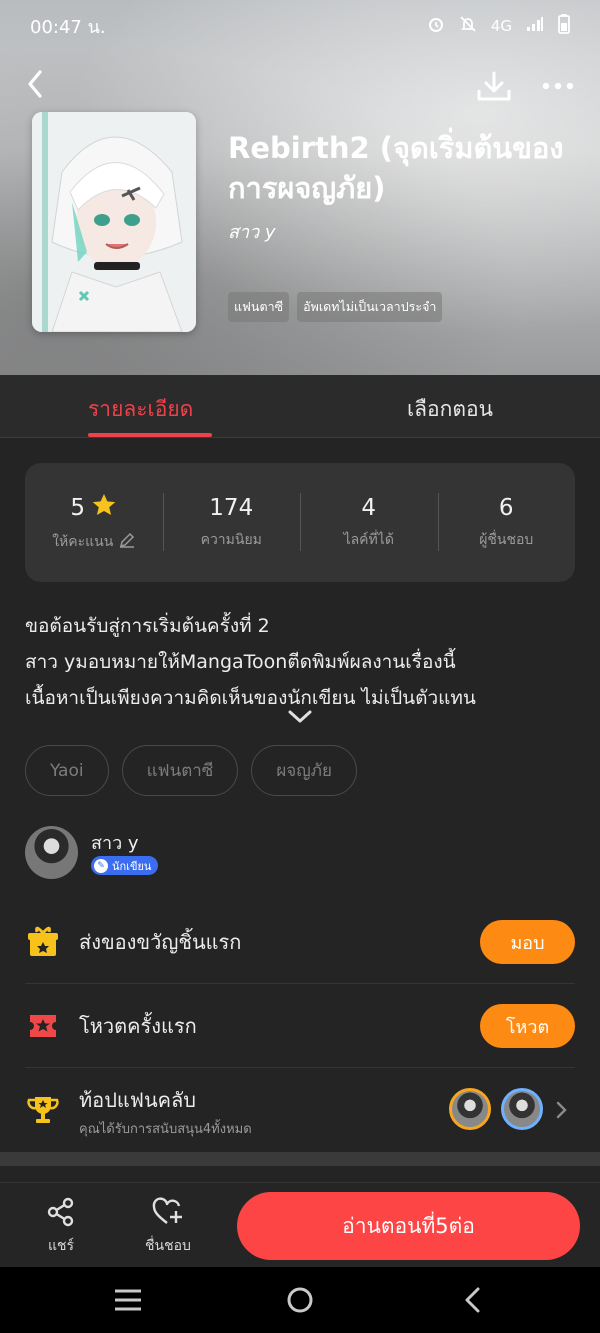  I want to click on vote-label: โหวตครั้งแรก, so click(138, 1026).